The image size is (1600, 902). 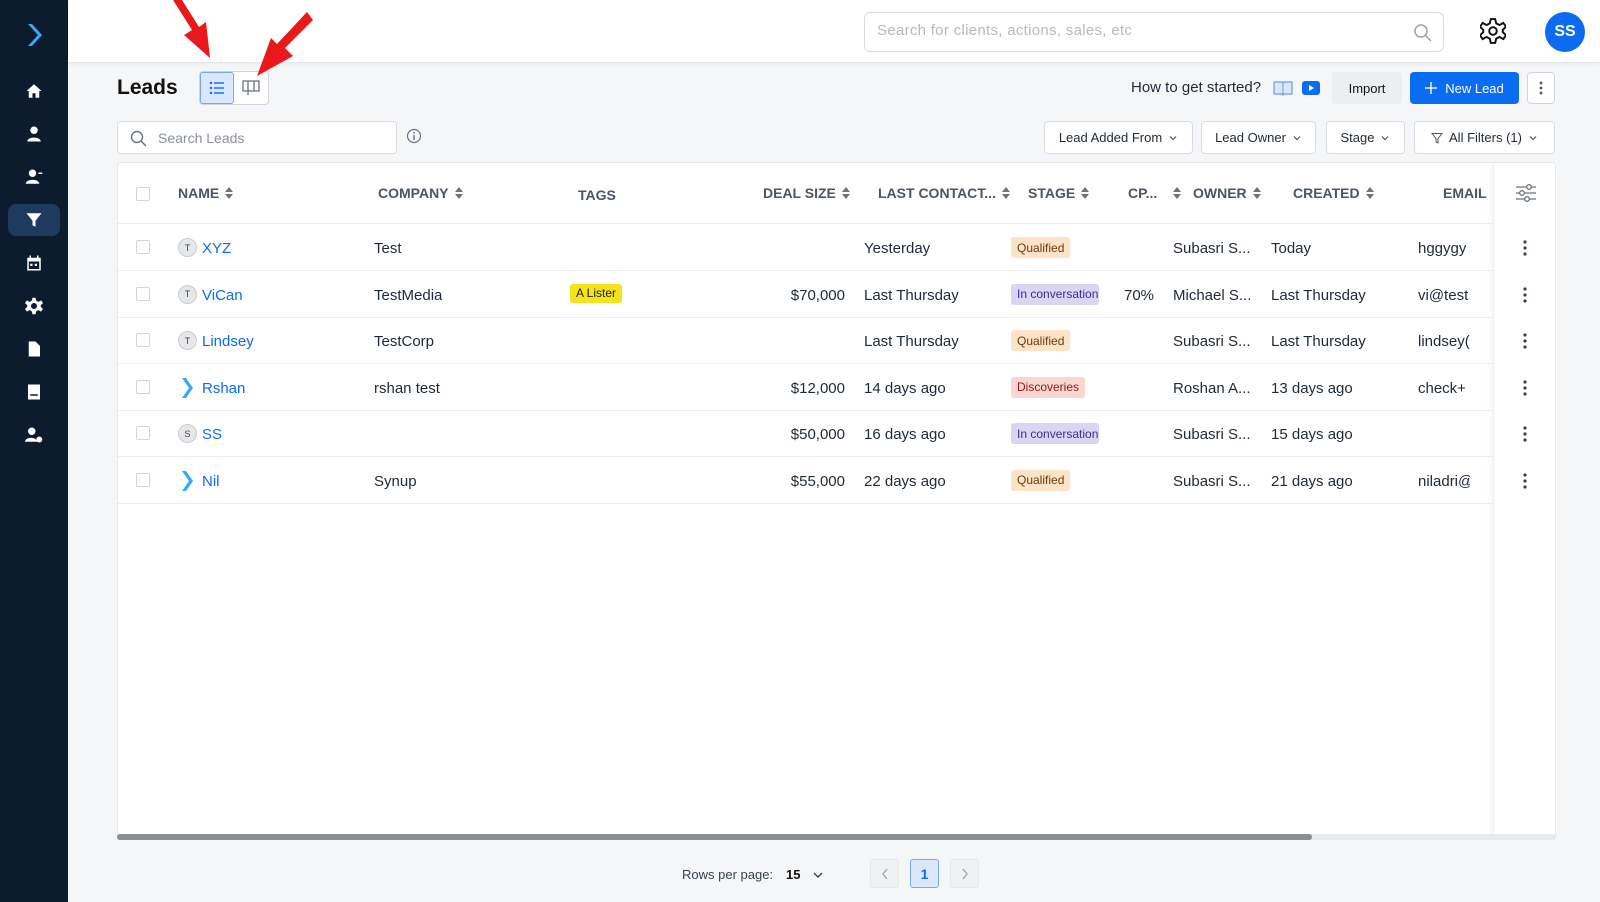 What do you see at coordinates (206, 193) in the screenshot?
I see `column-header-name: NAME` at bounding box center [206, 193].